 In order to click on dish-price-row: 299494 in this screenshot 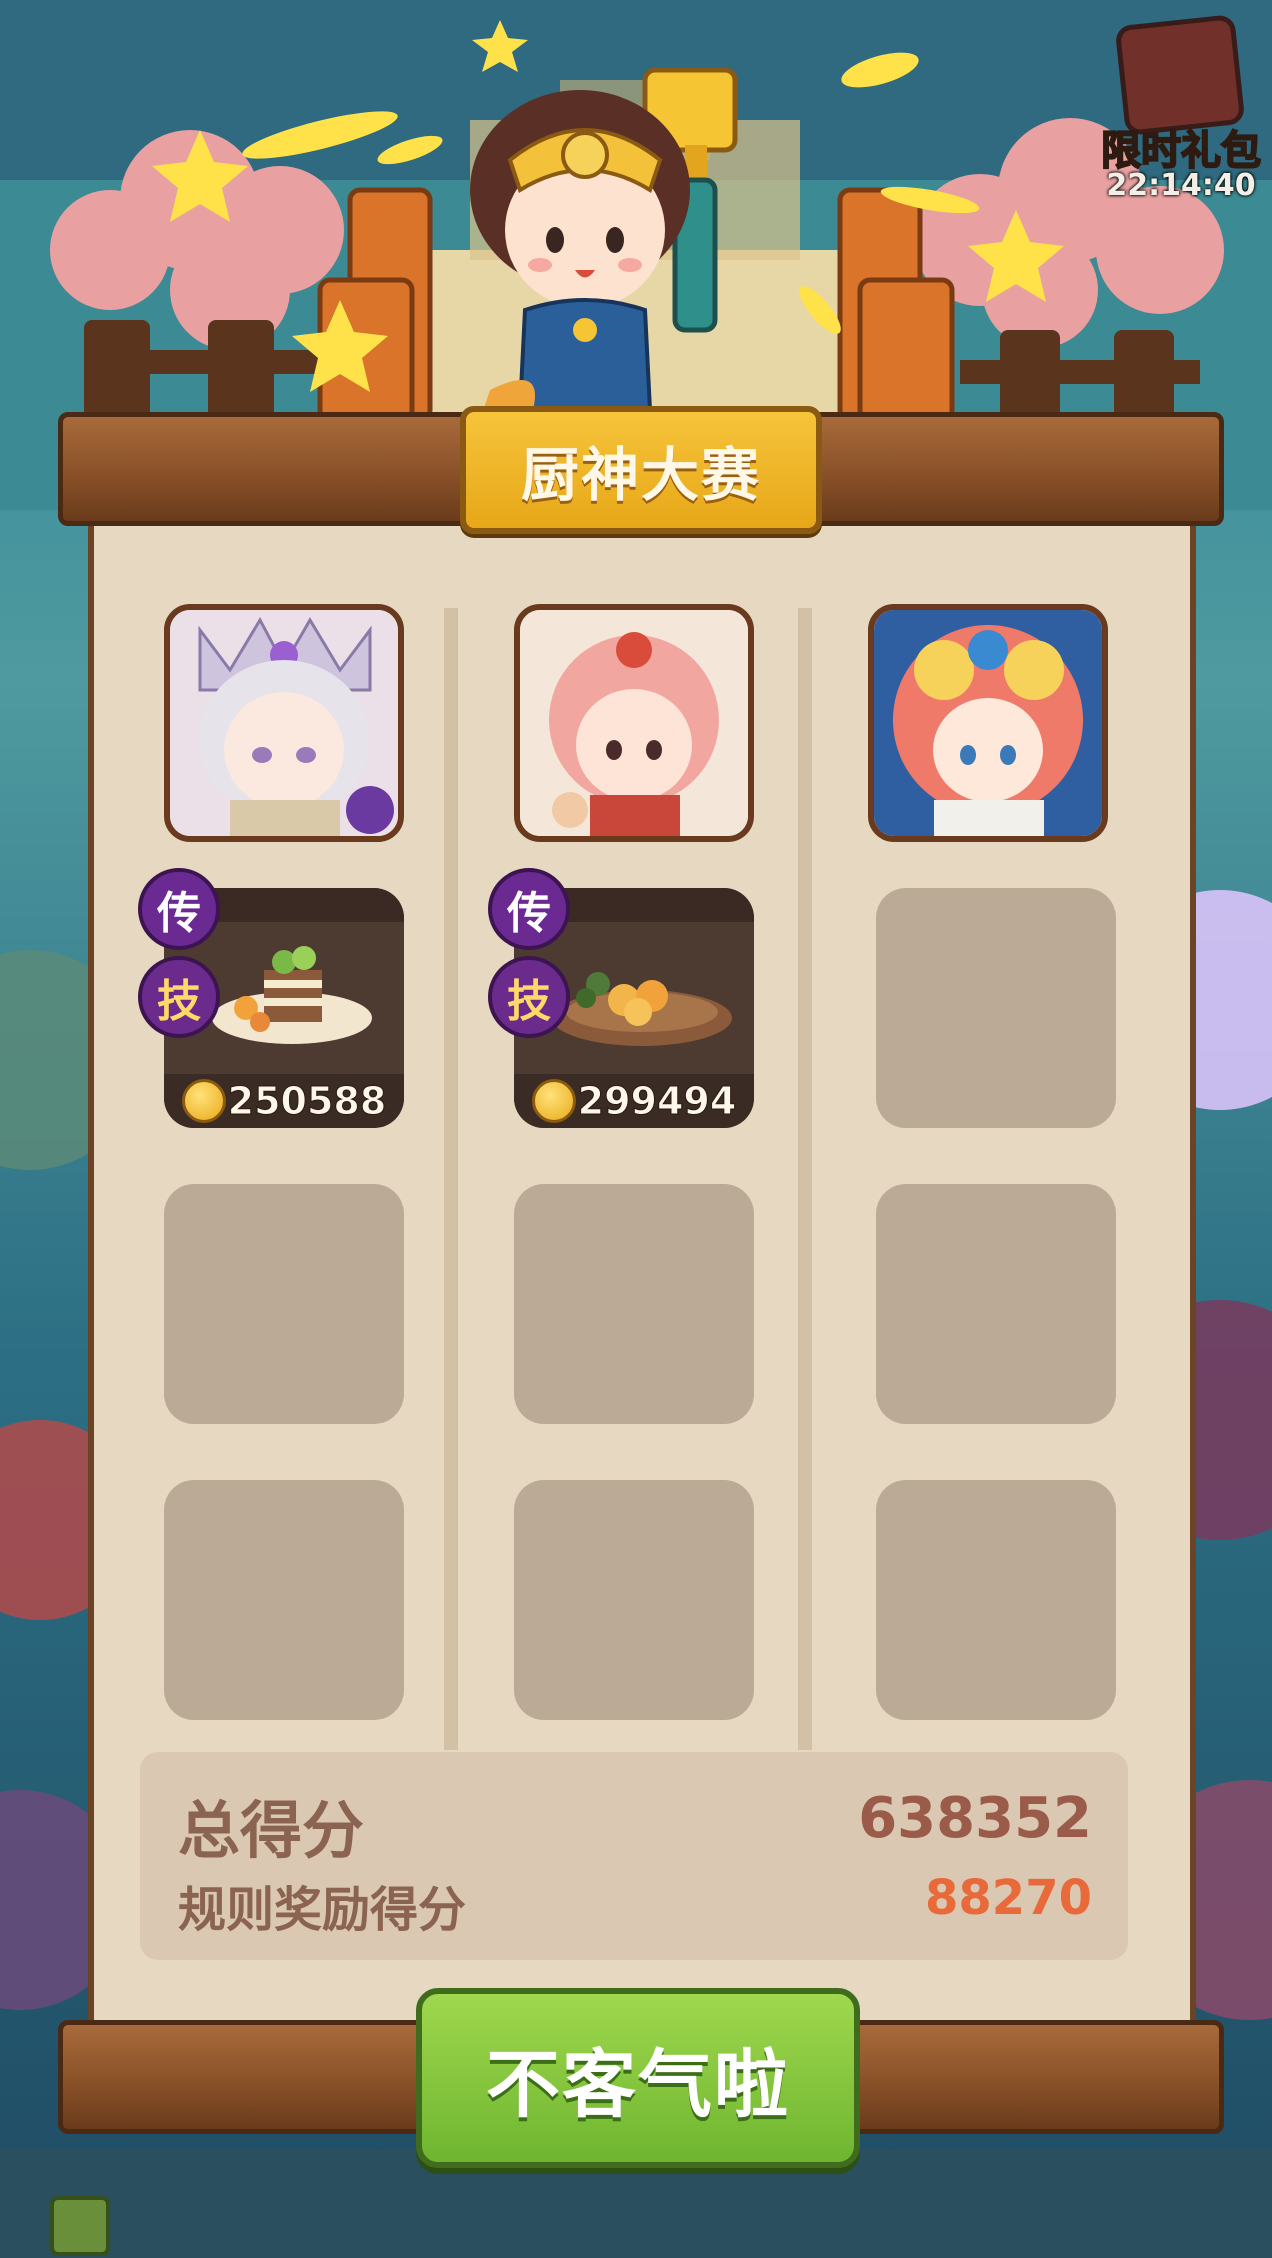, I will do `click(634, 1101)`.